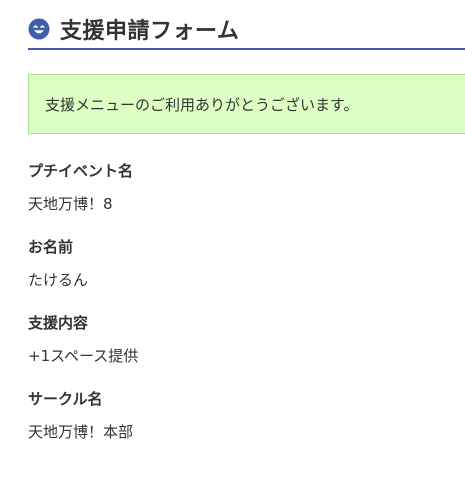  Describe the element at coordinates (246, 33) in the screenshot. I see `page-header: 支援申請フォーム` at that location.